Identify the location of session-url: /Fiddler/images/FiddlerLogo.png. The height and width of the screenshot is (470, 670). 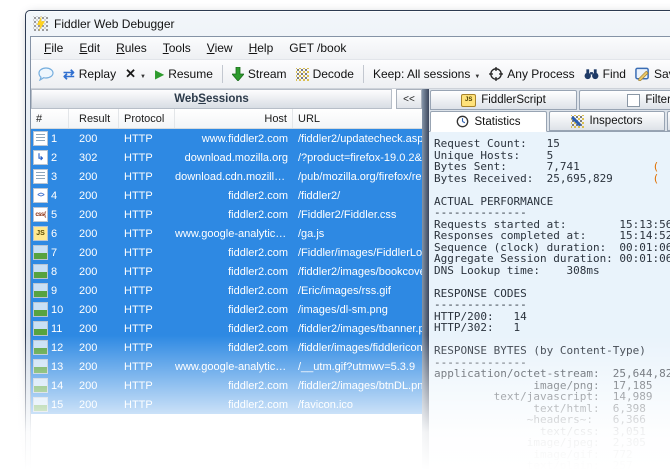
(360, 252).